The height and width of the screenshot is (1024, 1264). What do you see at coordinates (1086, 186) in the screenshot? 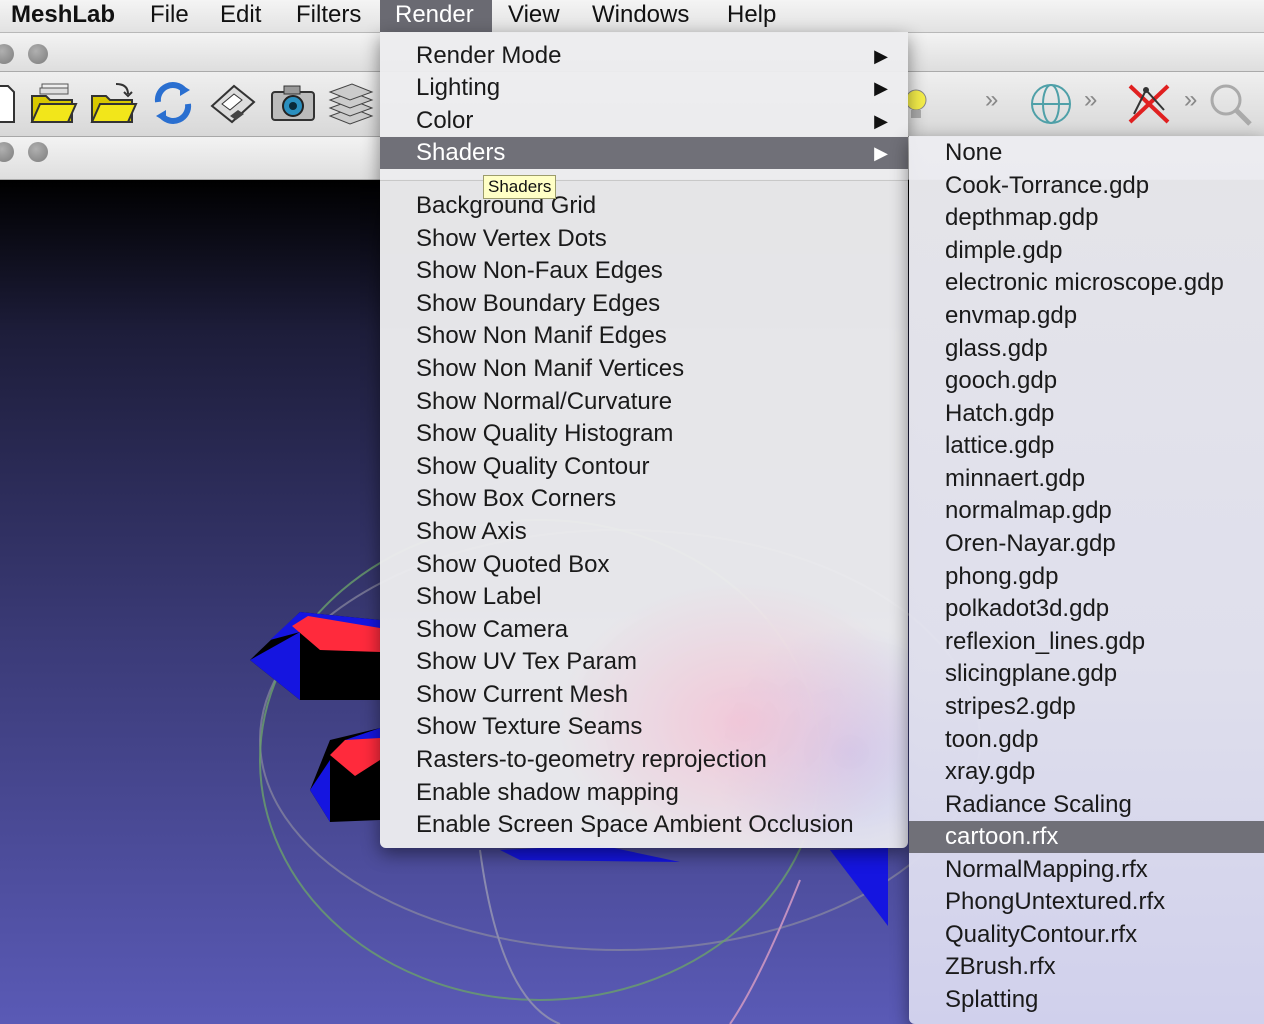
I see `shader-item-cook-torrance: Cook-Torrance.gdp` at bounding box center [1086, 186].